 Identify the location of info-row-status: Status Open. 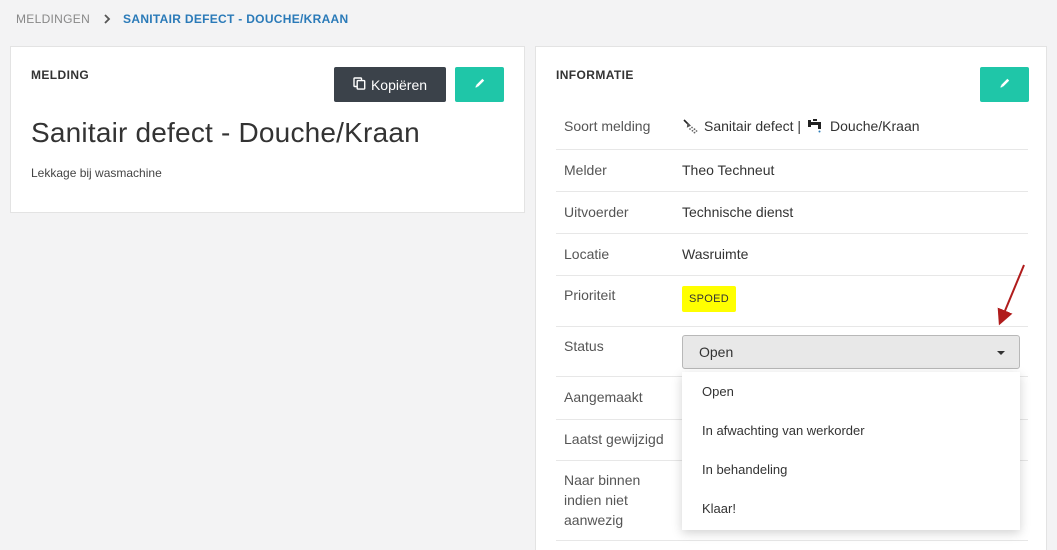
(792, 352).